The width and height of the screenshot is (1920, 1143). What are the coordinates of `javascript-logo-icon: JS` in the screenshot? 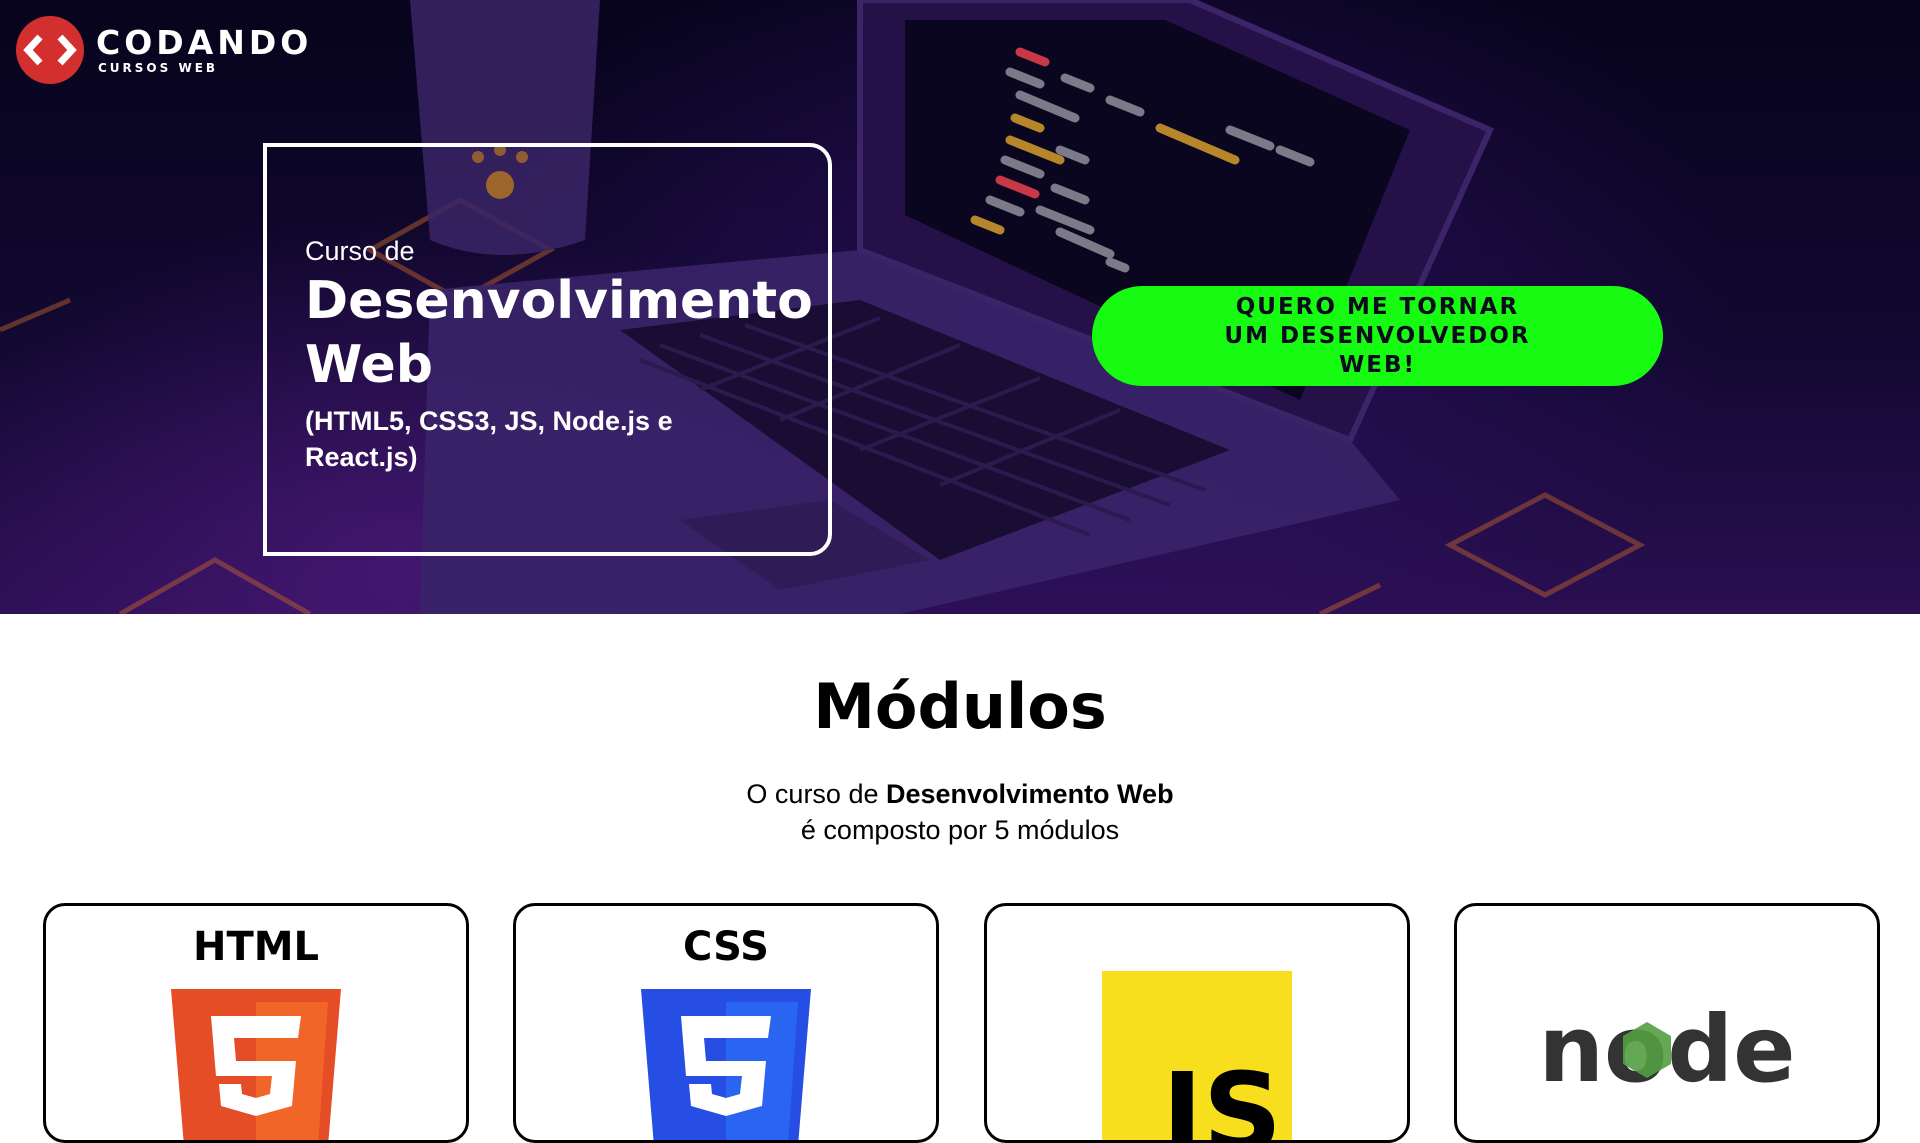 It's located at (1197, 1057).